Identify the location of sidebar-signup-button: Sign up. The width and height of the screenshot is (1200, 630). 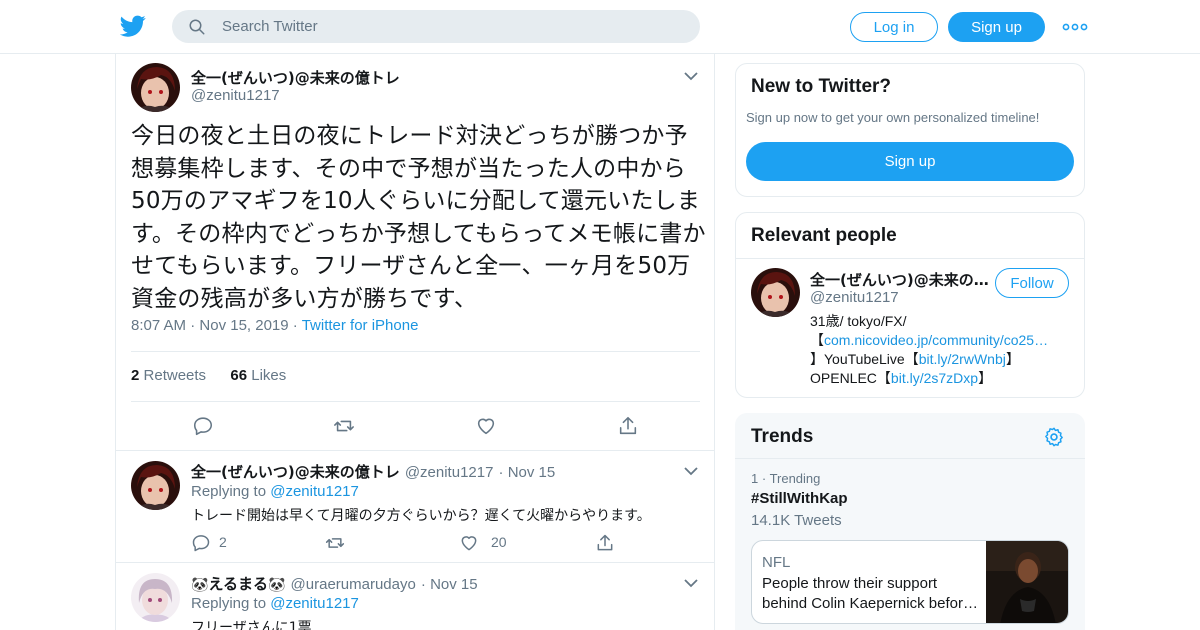
(910, 161).